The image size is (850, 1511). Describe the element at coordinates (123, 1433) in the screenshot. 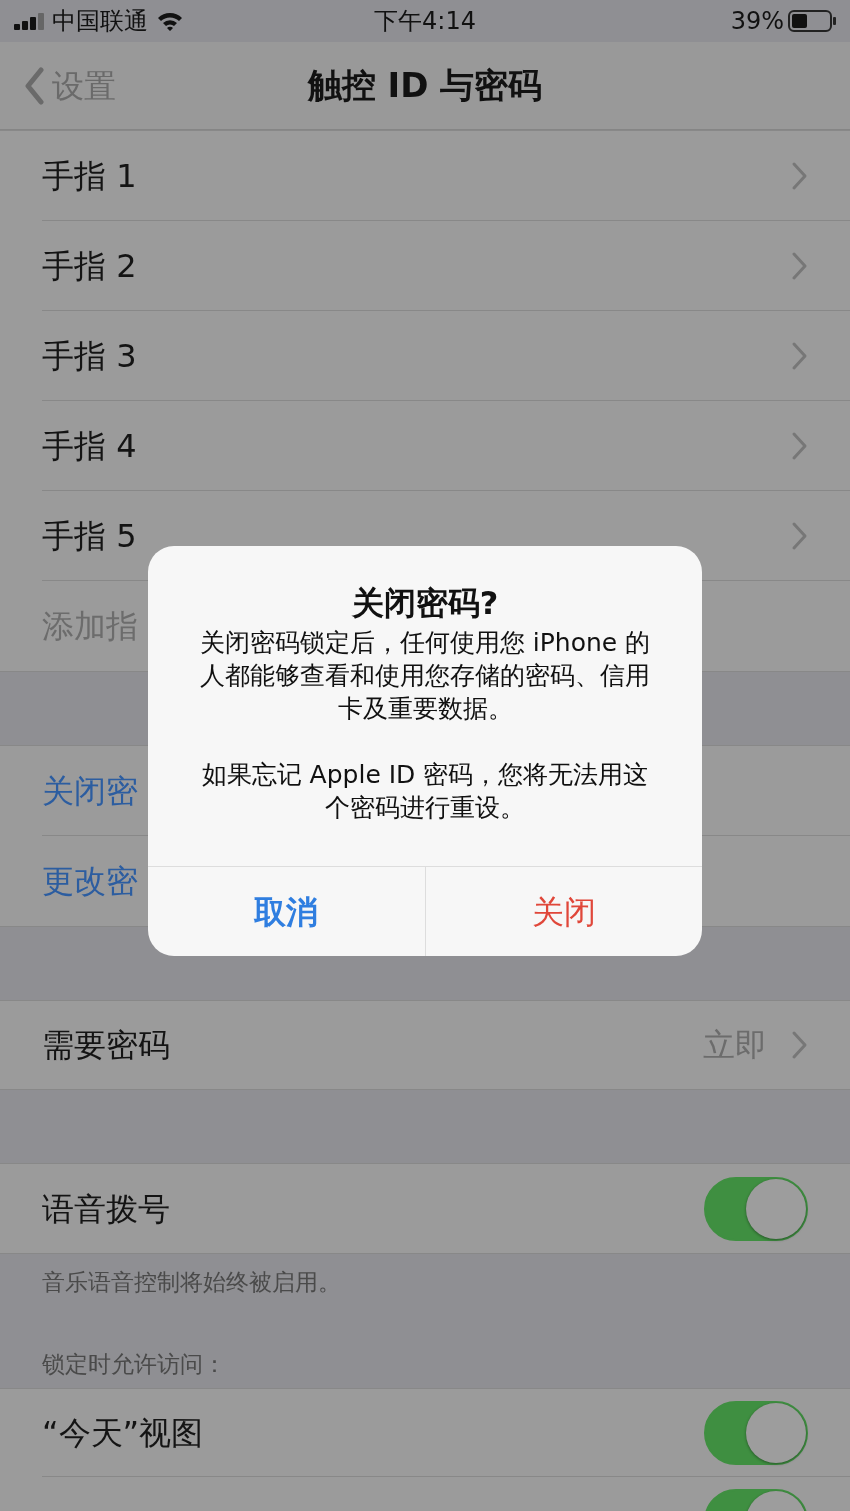

I see `setting-label: “今天”视图` at that location.